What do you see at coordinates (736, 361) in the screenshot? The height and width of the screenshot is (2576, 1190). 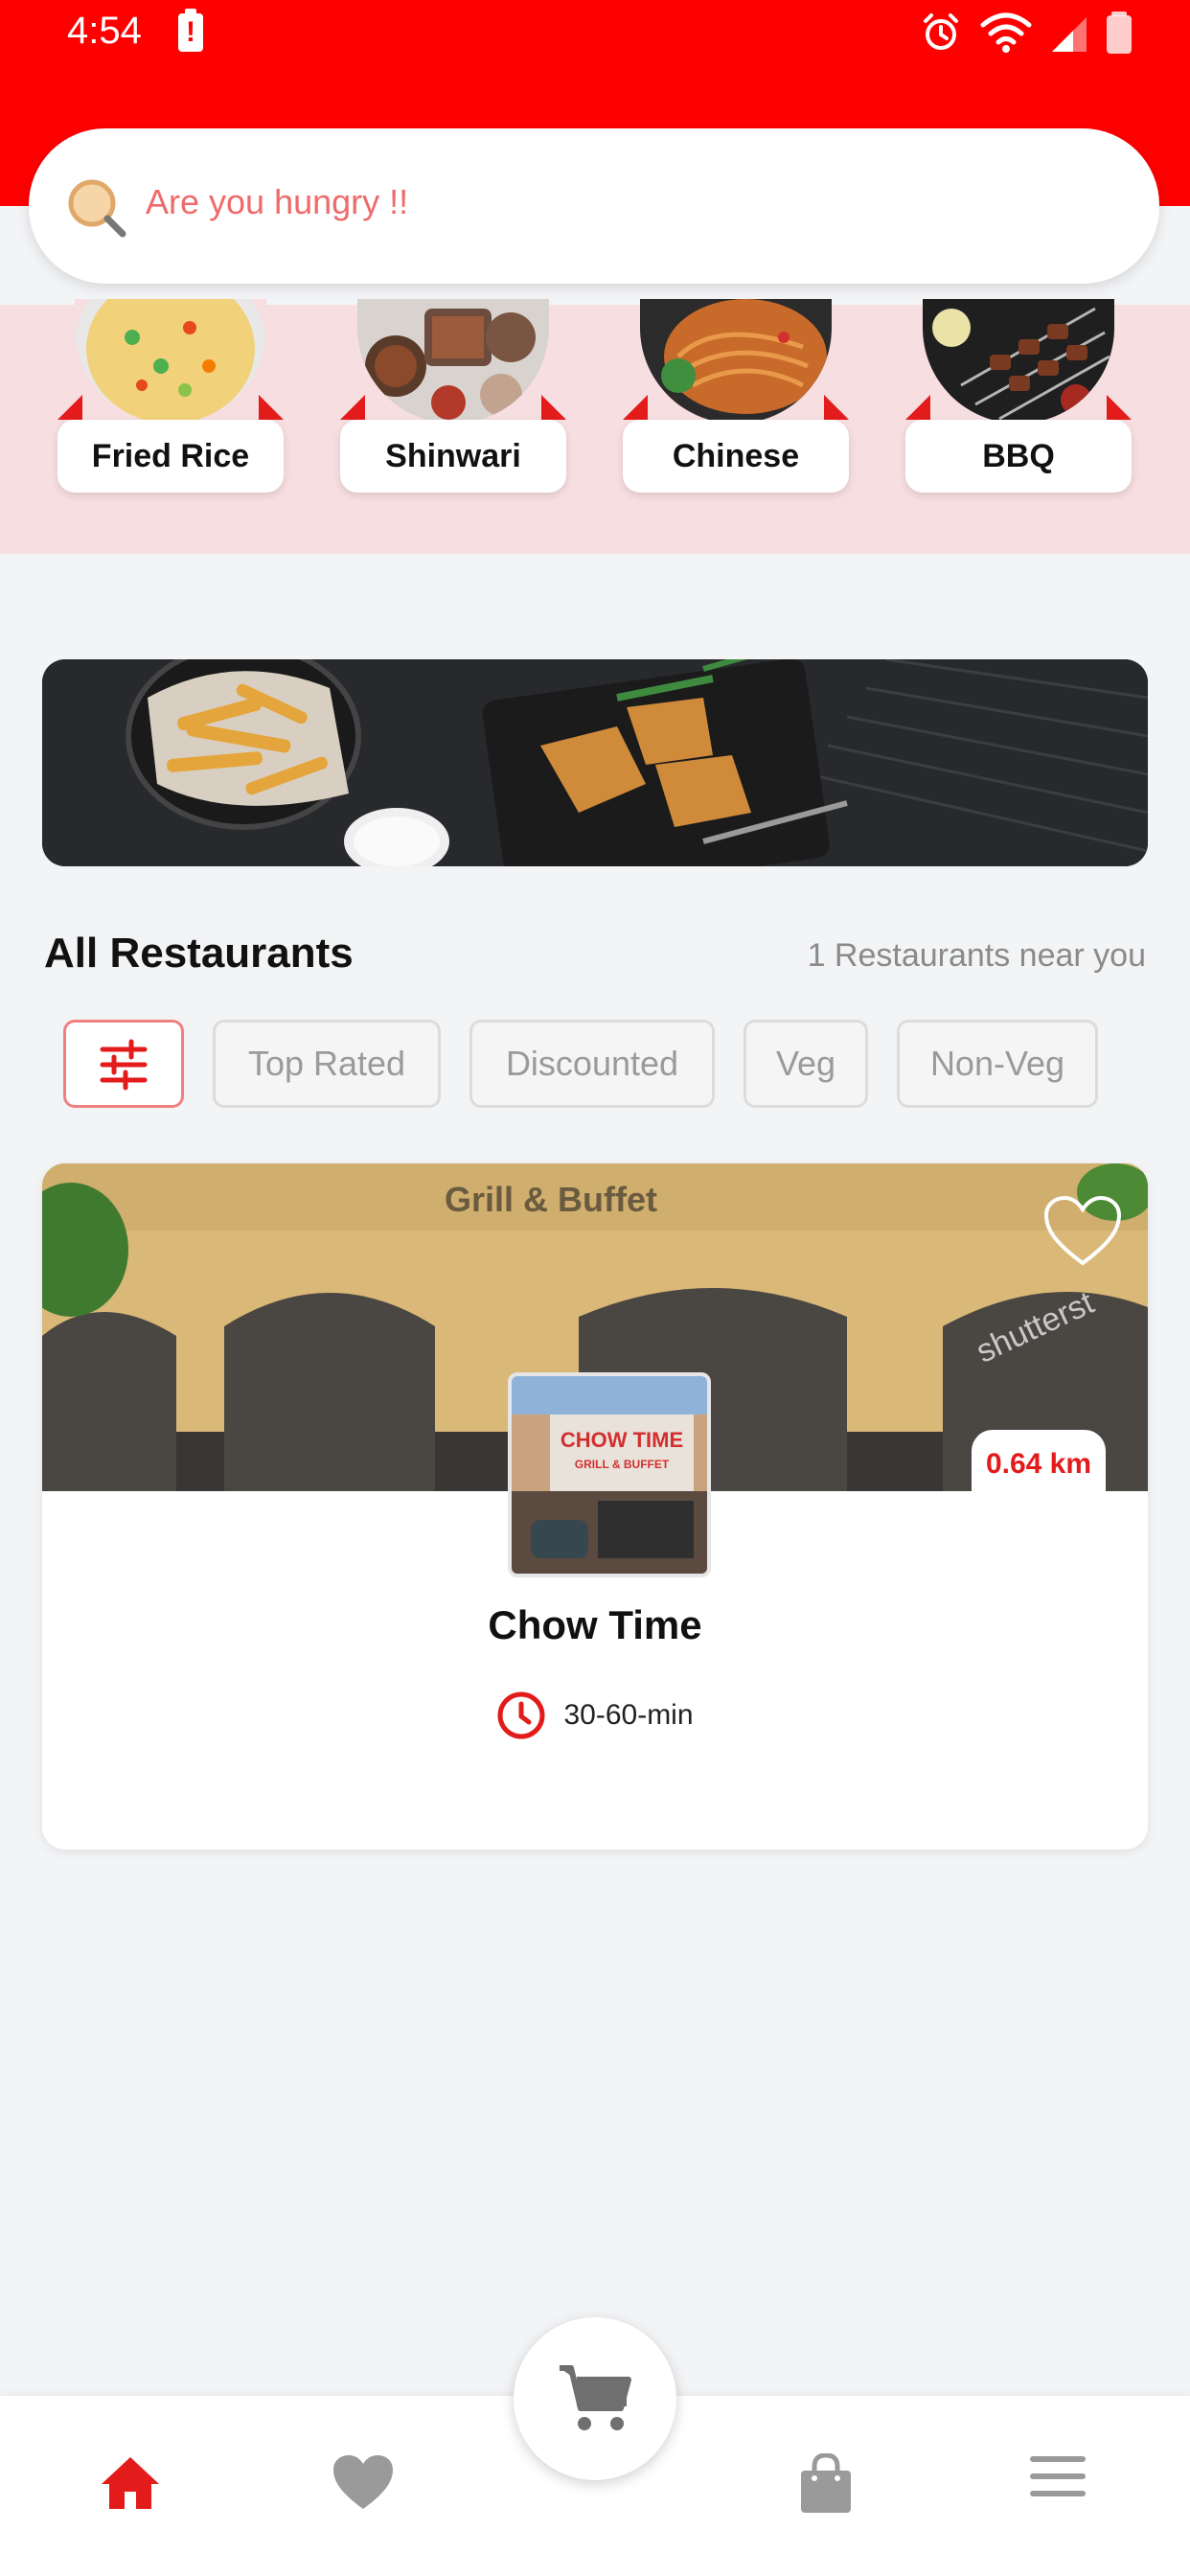 I see `chinese-noodles-image` at bounding box center [736, 361].